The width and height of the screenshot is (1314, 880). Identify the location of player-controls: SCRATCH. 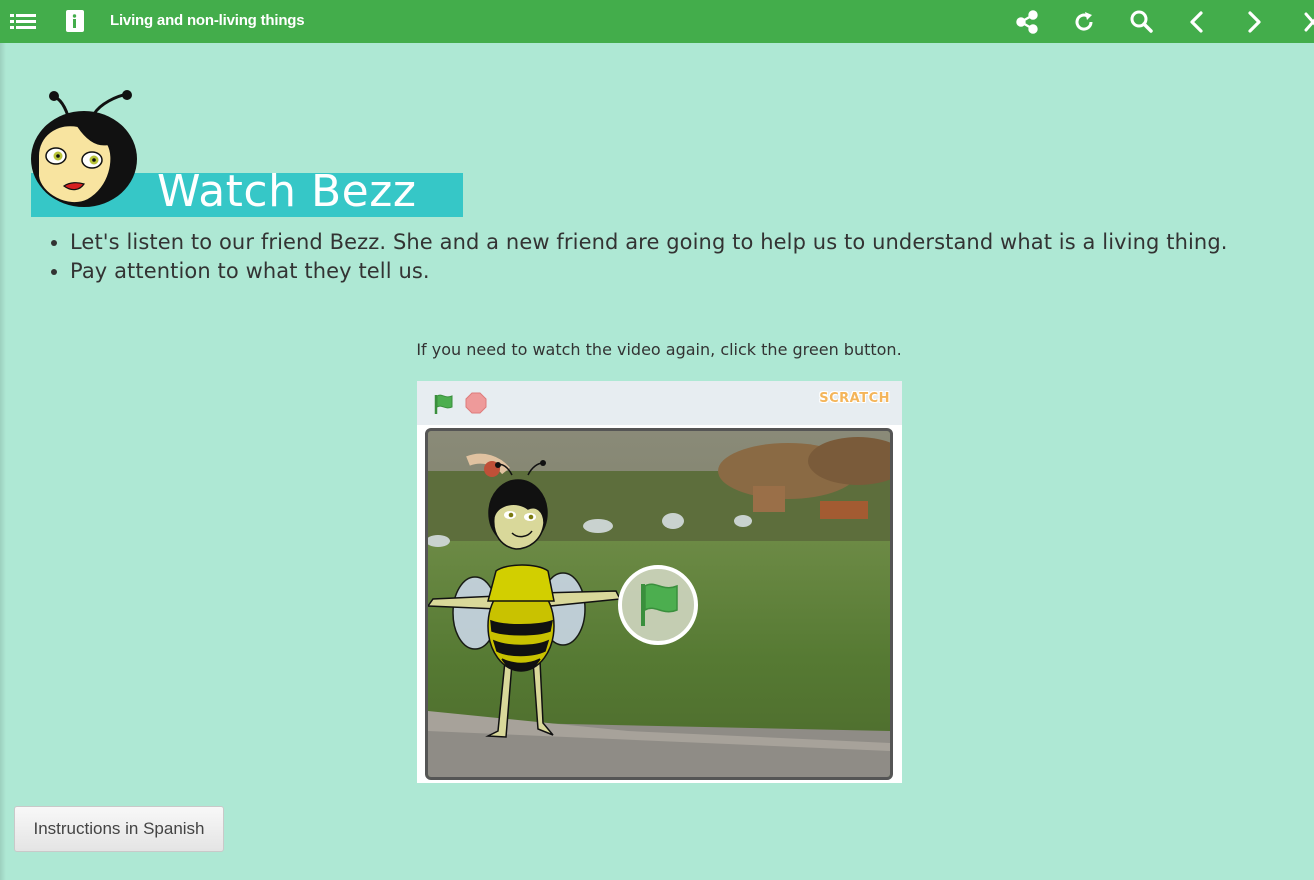
(659, 403).